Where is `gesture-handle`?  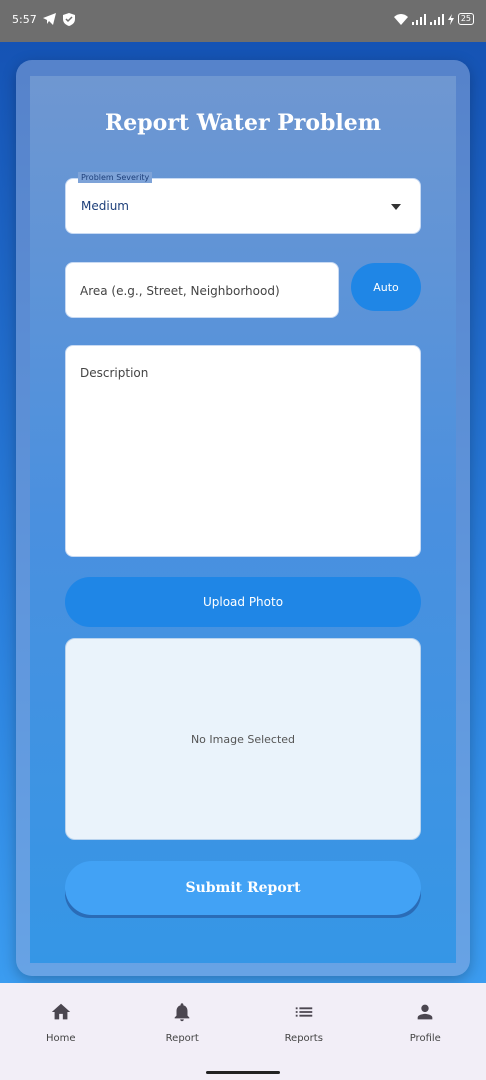 gesture-handle is located at coordinates (243, 1072).